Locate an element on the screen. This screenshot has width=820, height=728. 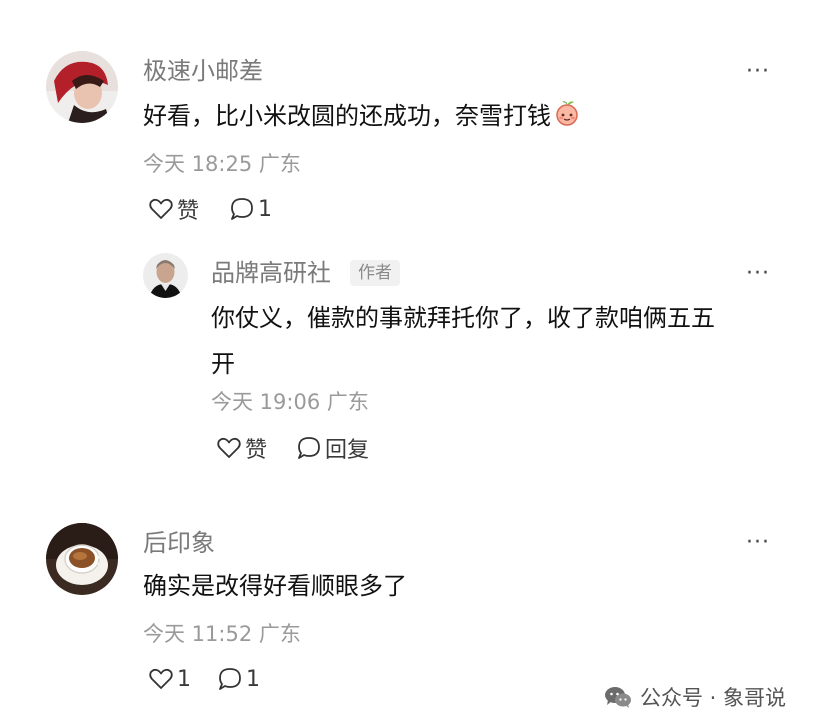
reply-meta: 今天 19:06 广东 is located at coordinates (290, 402).